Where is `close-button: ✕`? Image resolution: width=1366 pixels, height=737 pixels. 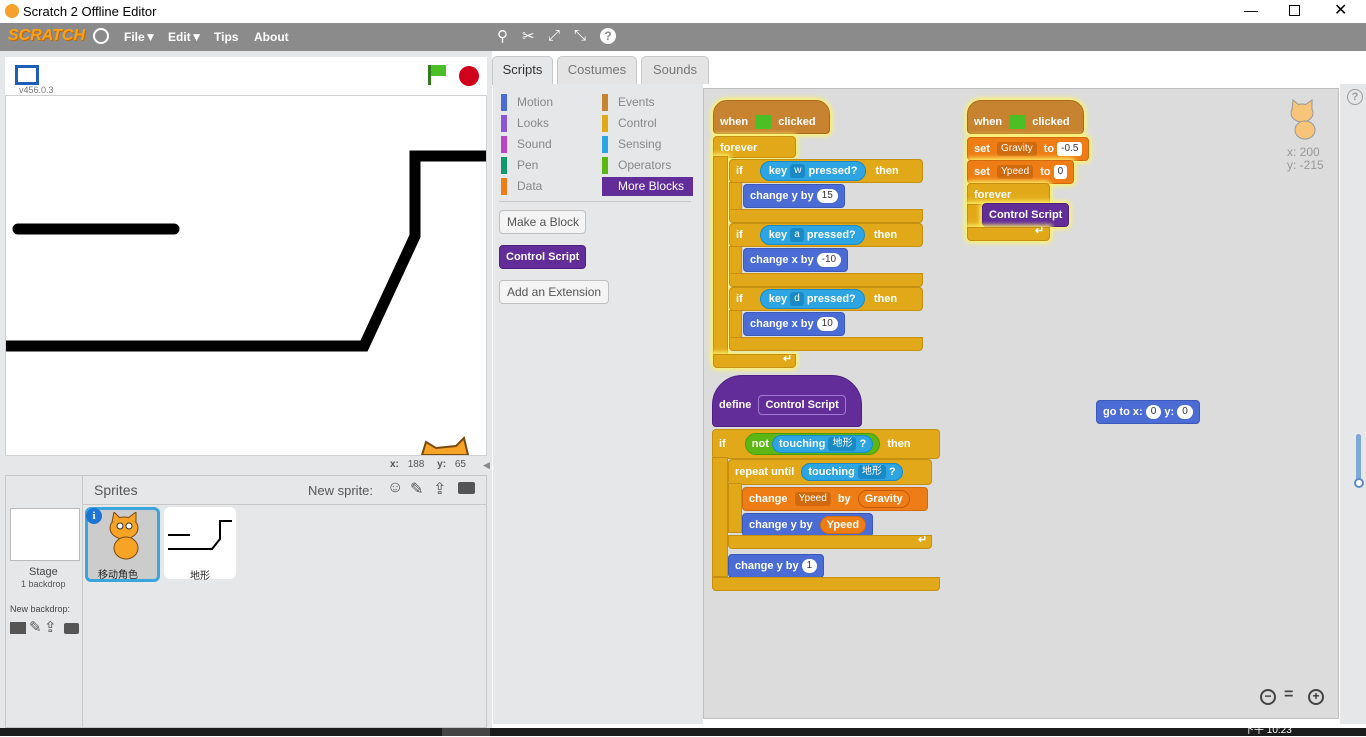
close-button: ✕ is located at coordinates (1340, 10).